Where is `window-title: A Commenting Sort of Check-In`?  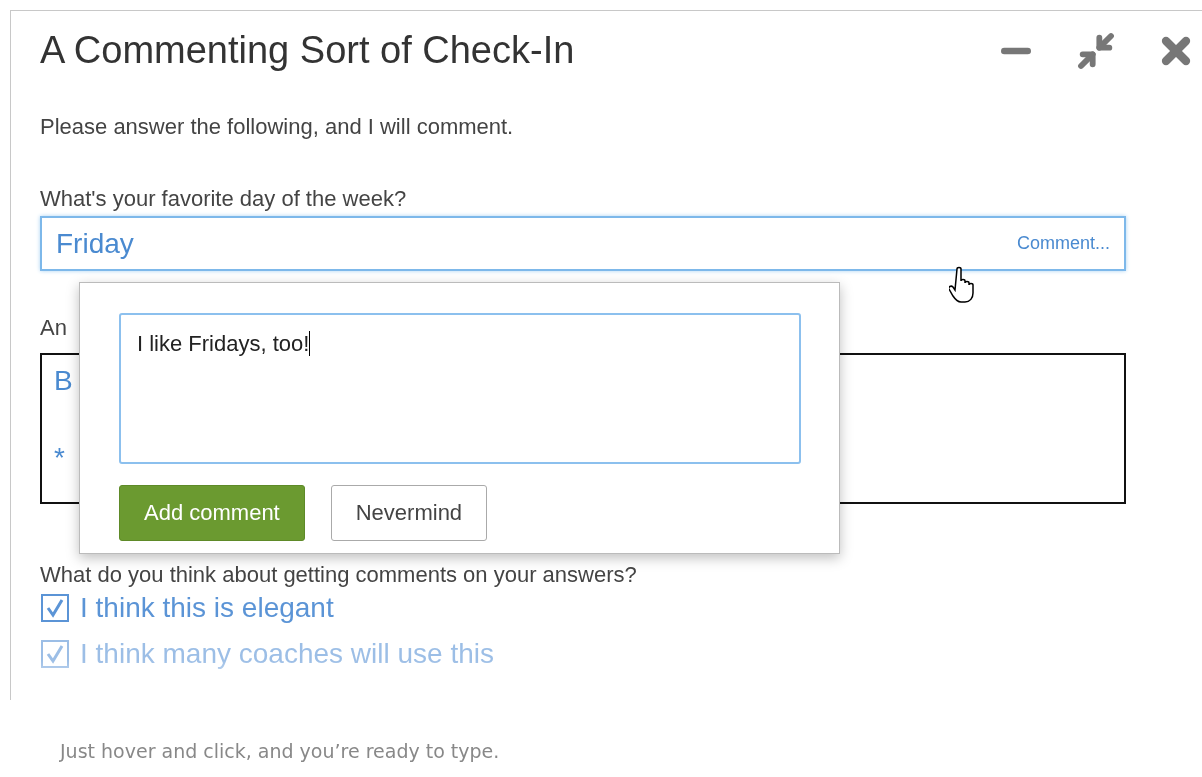 window-title: A Commenting Sort of Check-In is located at coordinates (307, 50).